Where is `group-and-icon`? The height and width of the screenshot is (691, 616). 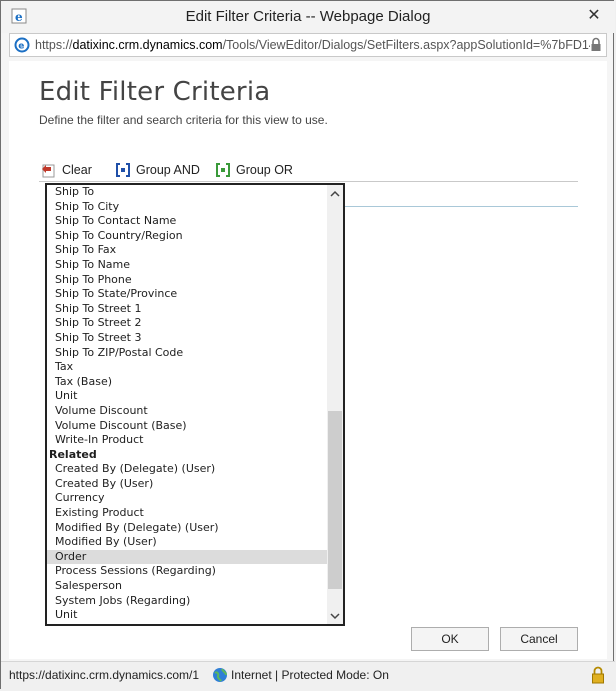
group-and-icon is located at coordinates (123, 170).